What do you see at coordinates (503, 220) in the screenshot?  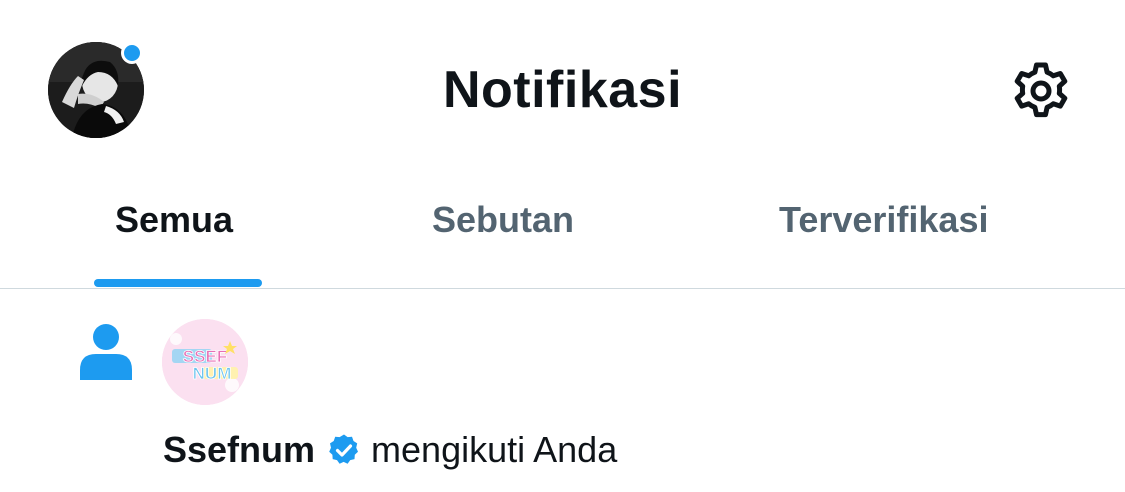 I see `tab-sebutan: Sebutan` at bounding box center [503, 220].